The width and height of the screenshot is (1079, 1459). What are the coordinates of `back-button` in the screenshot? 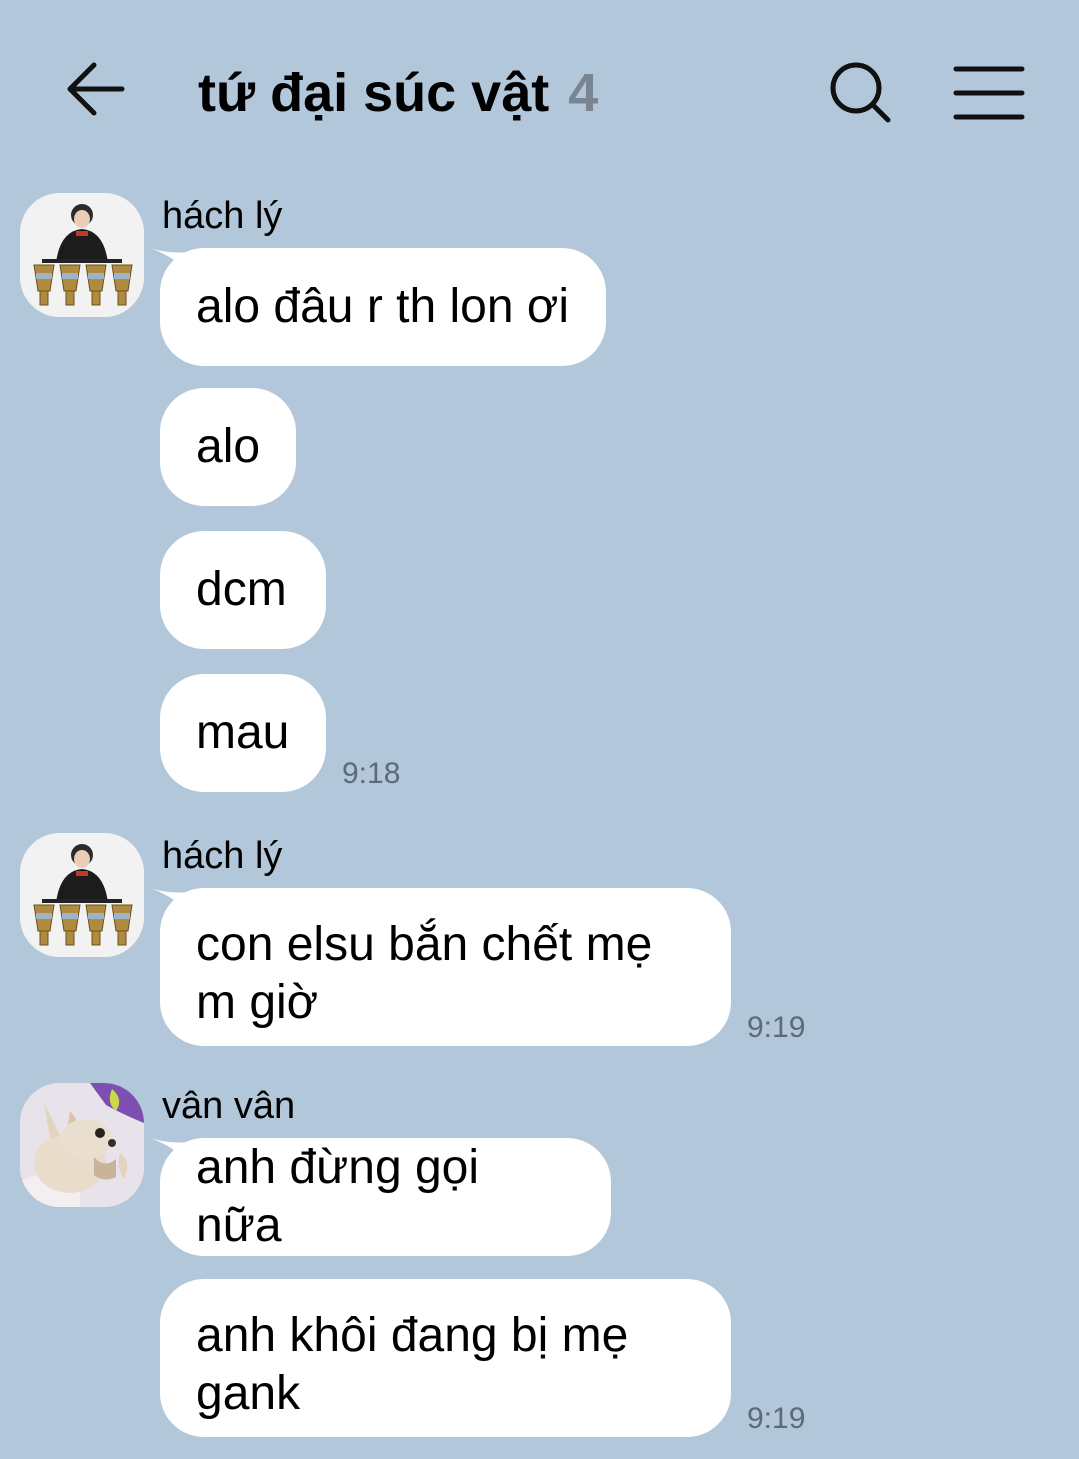 It's located at (96, 91).